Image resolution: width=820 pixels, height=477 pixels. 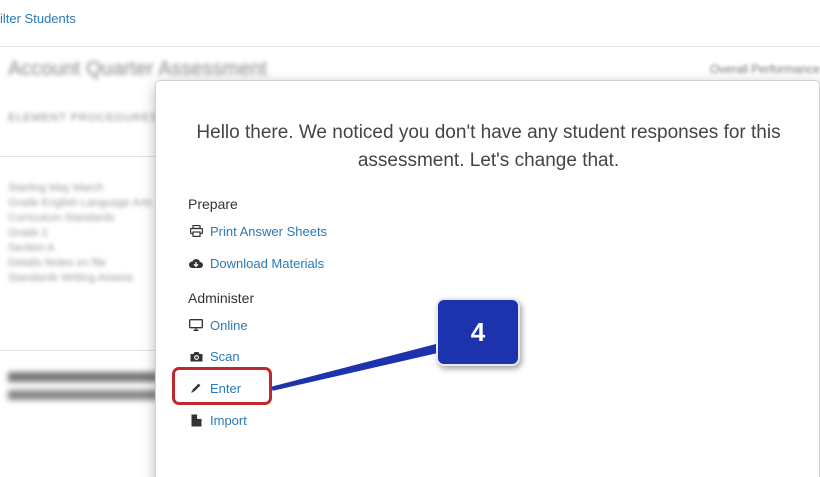 I want to click on step-badge: 4, so click(x=478, y=332).